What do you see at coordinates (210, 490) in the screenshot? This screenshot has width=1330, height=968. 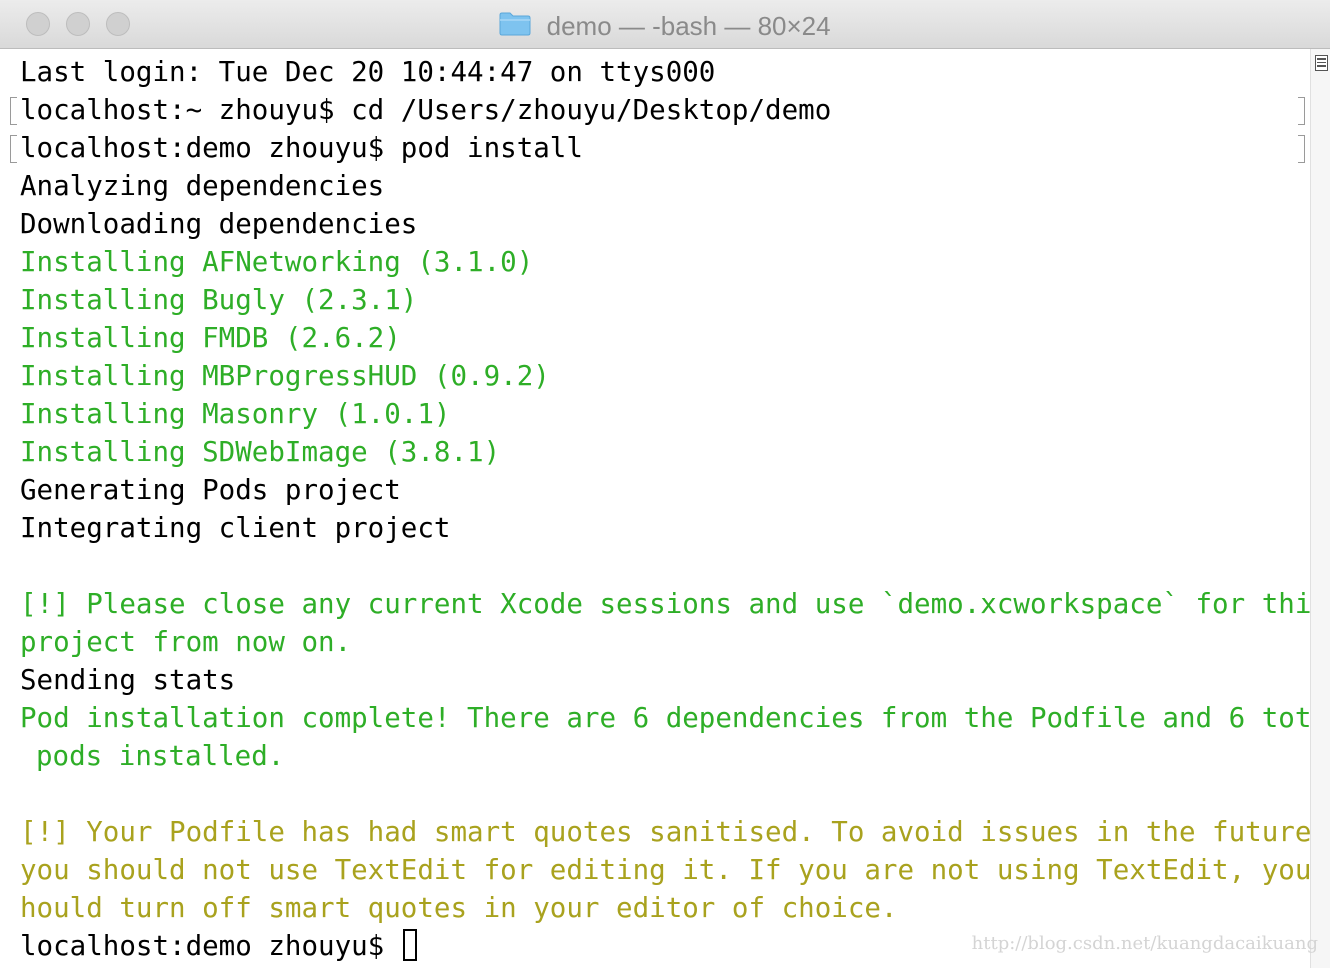 I see `terminal-line: Generating Pods project` at bounding box center [210, 490].